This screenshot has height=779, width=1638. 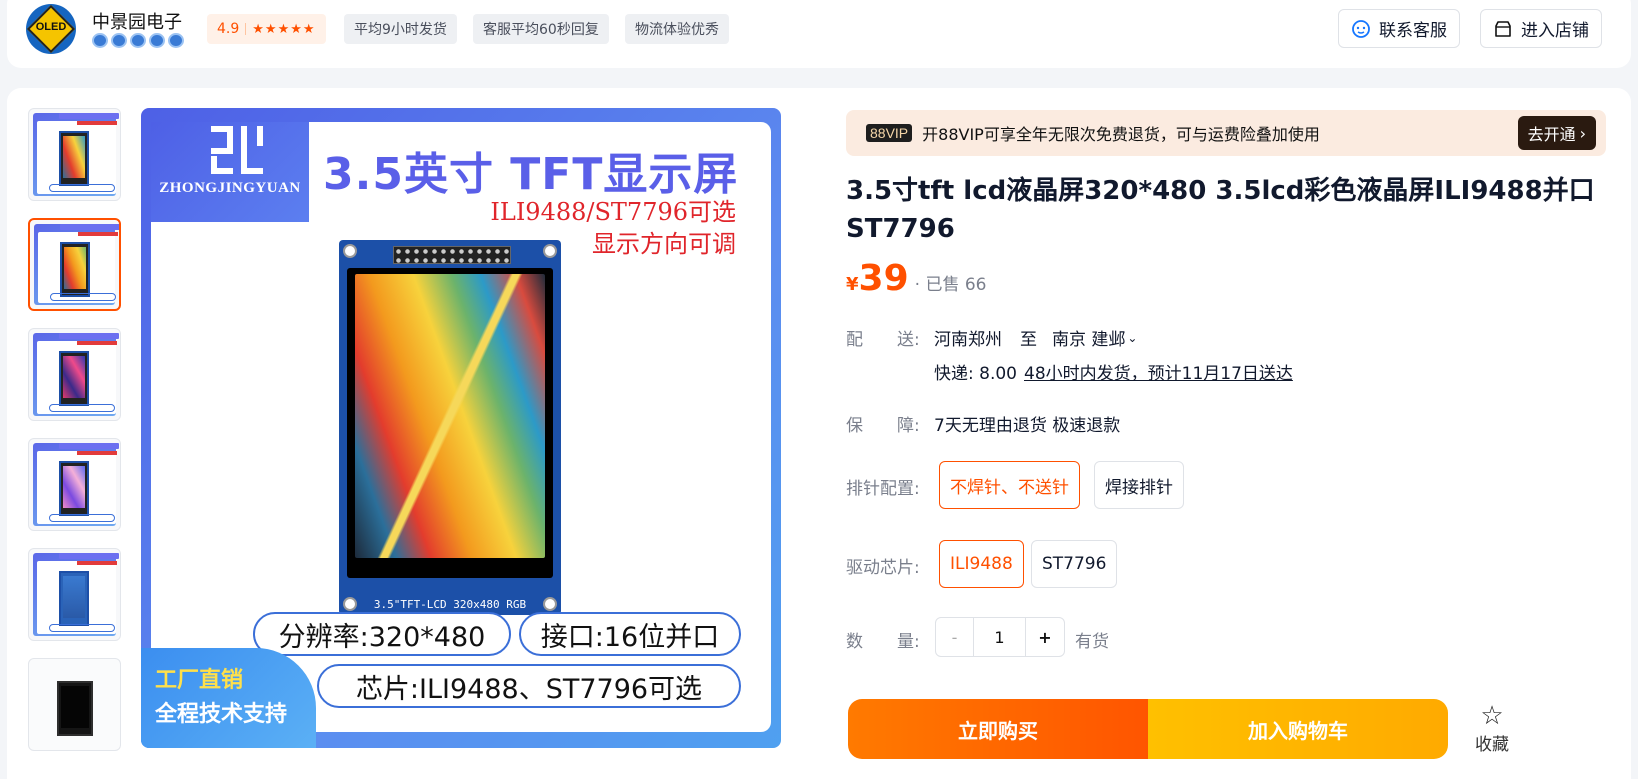 I want to click on shop-logo: OLED, so click(x=51, y=29).